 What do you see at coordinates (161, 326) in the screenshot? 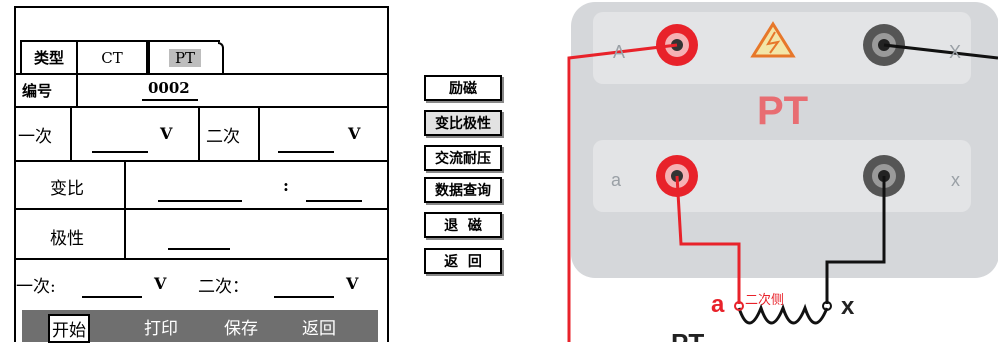
I see `print-button: 打印` at bounding box center [161, 326].